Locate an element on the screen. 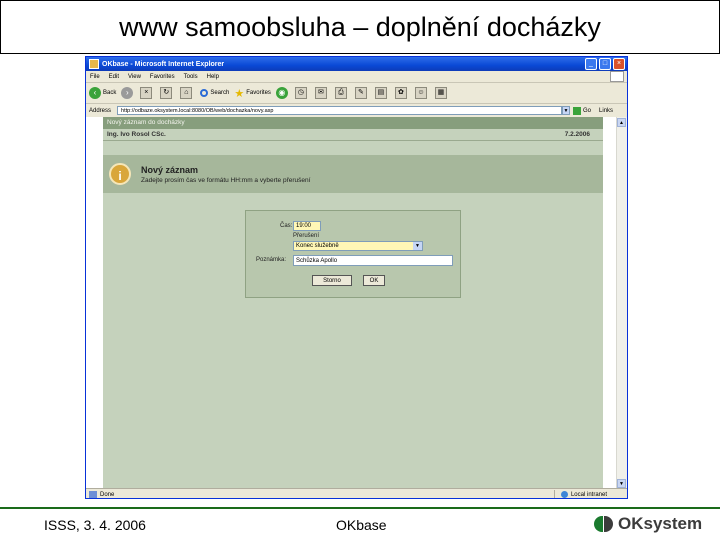 Image resolution: width=720 pixels, height=540 pixels. menu-edit: Edit is located at coordinates (114, 77).